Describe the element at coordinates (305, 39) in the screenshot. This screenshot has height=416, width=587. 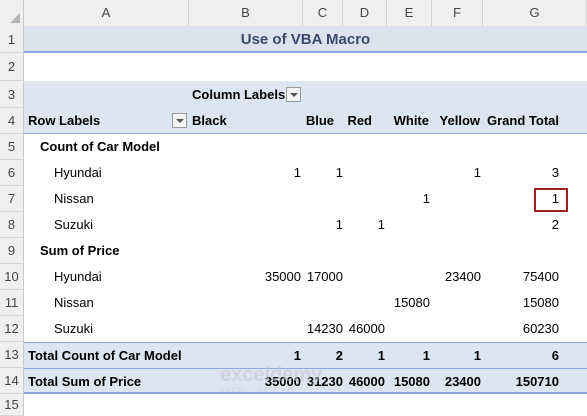
I see `sheet-title: Use of VBA Macro` at that location.